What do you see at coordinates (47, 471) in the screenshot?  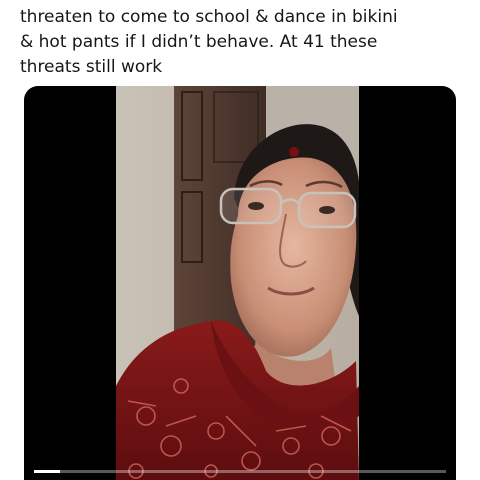 I see `video-progress-fill` at bounding box center [47, 471].